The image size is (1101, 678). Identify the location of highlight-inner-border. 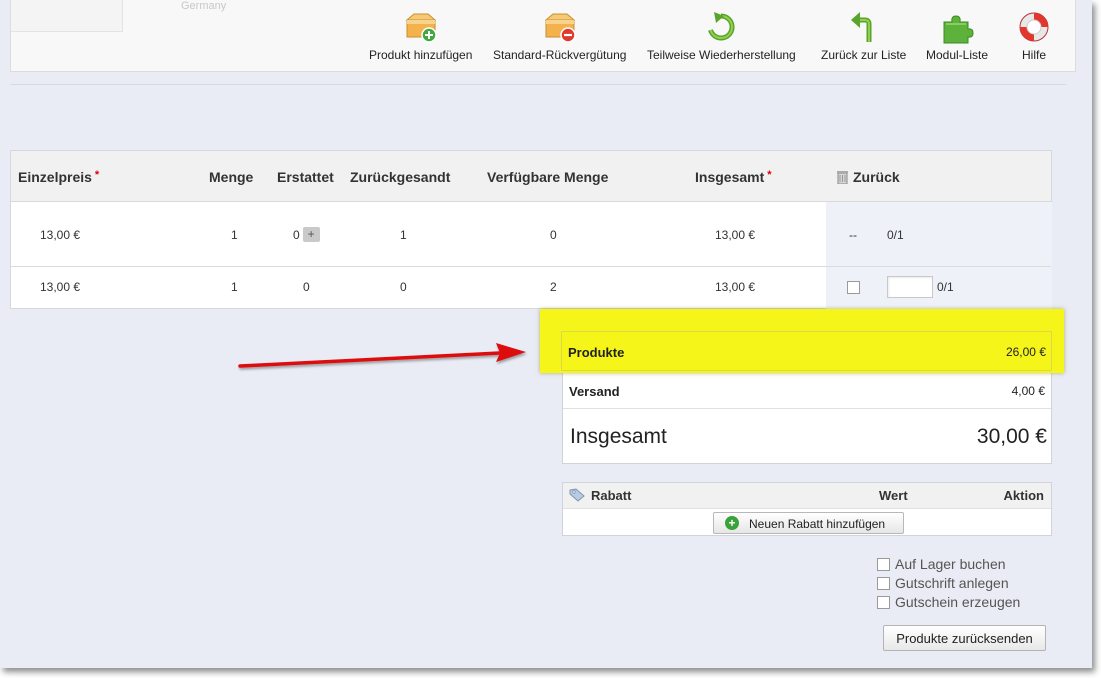
(806, 351).